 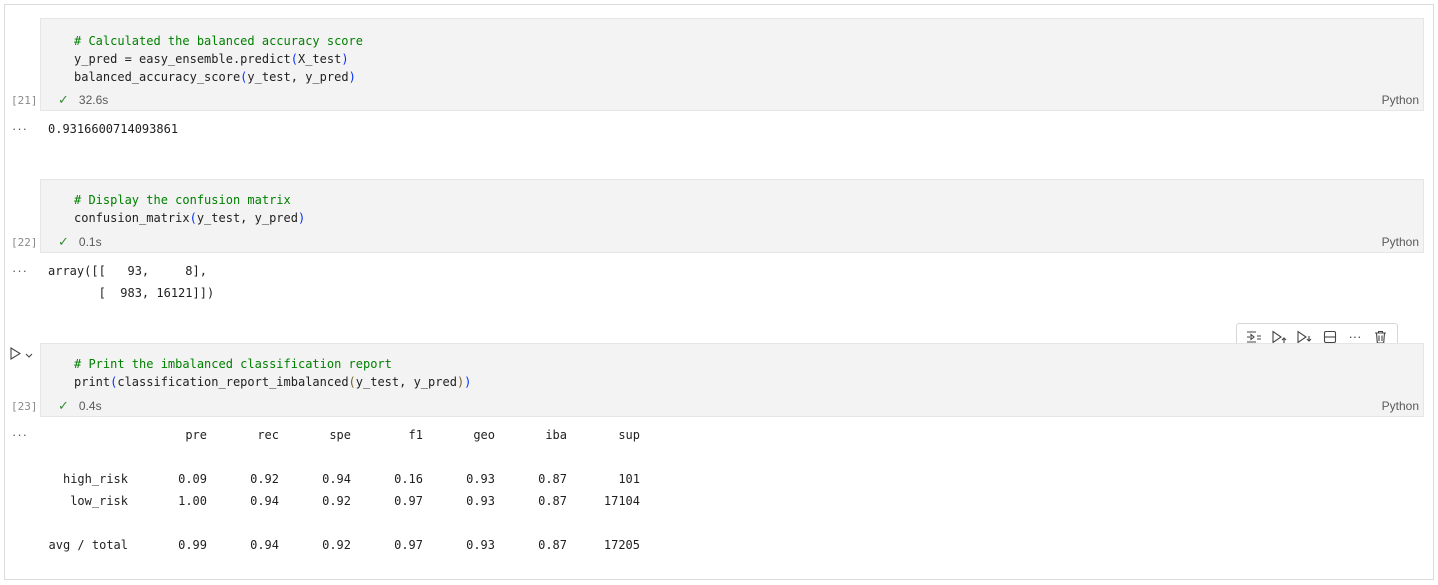 I want to click on output-line: [ 983, 16121]]), so click(x=131, y=293).